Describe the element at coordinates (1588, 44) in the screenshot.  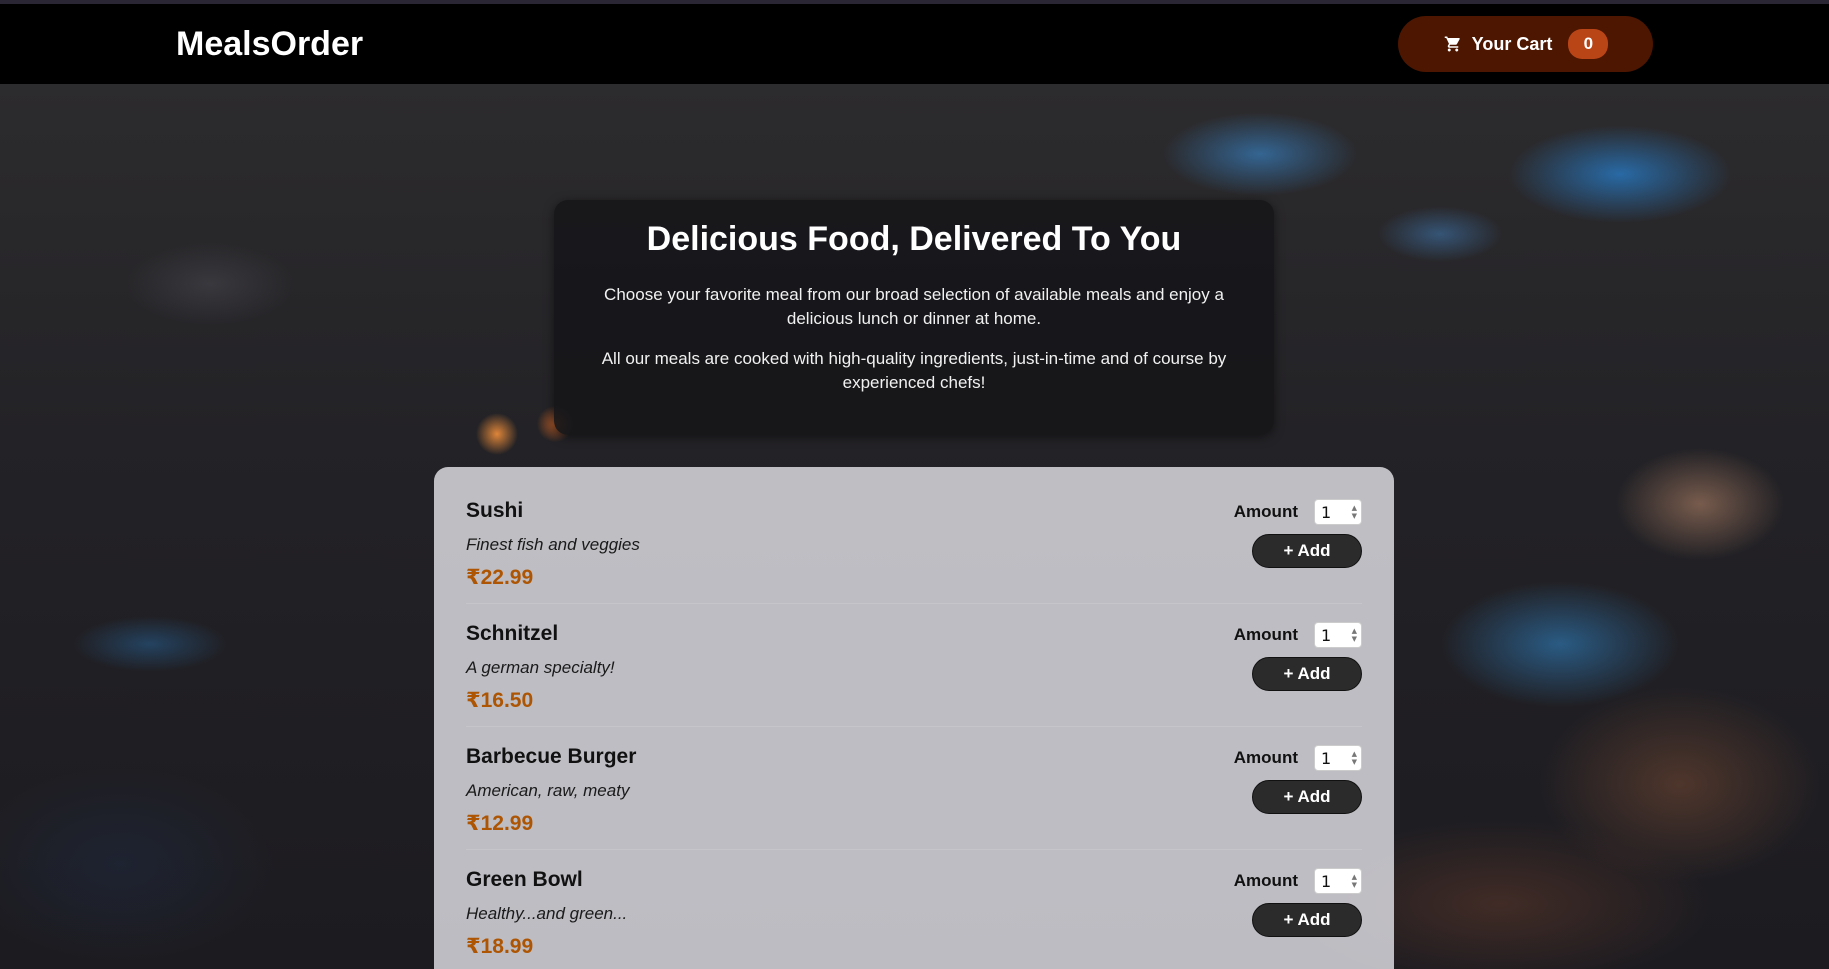
I see `cart-count-badge: 0` at that location.